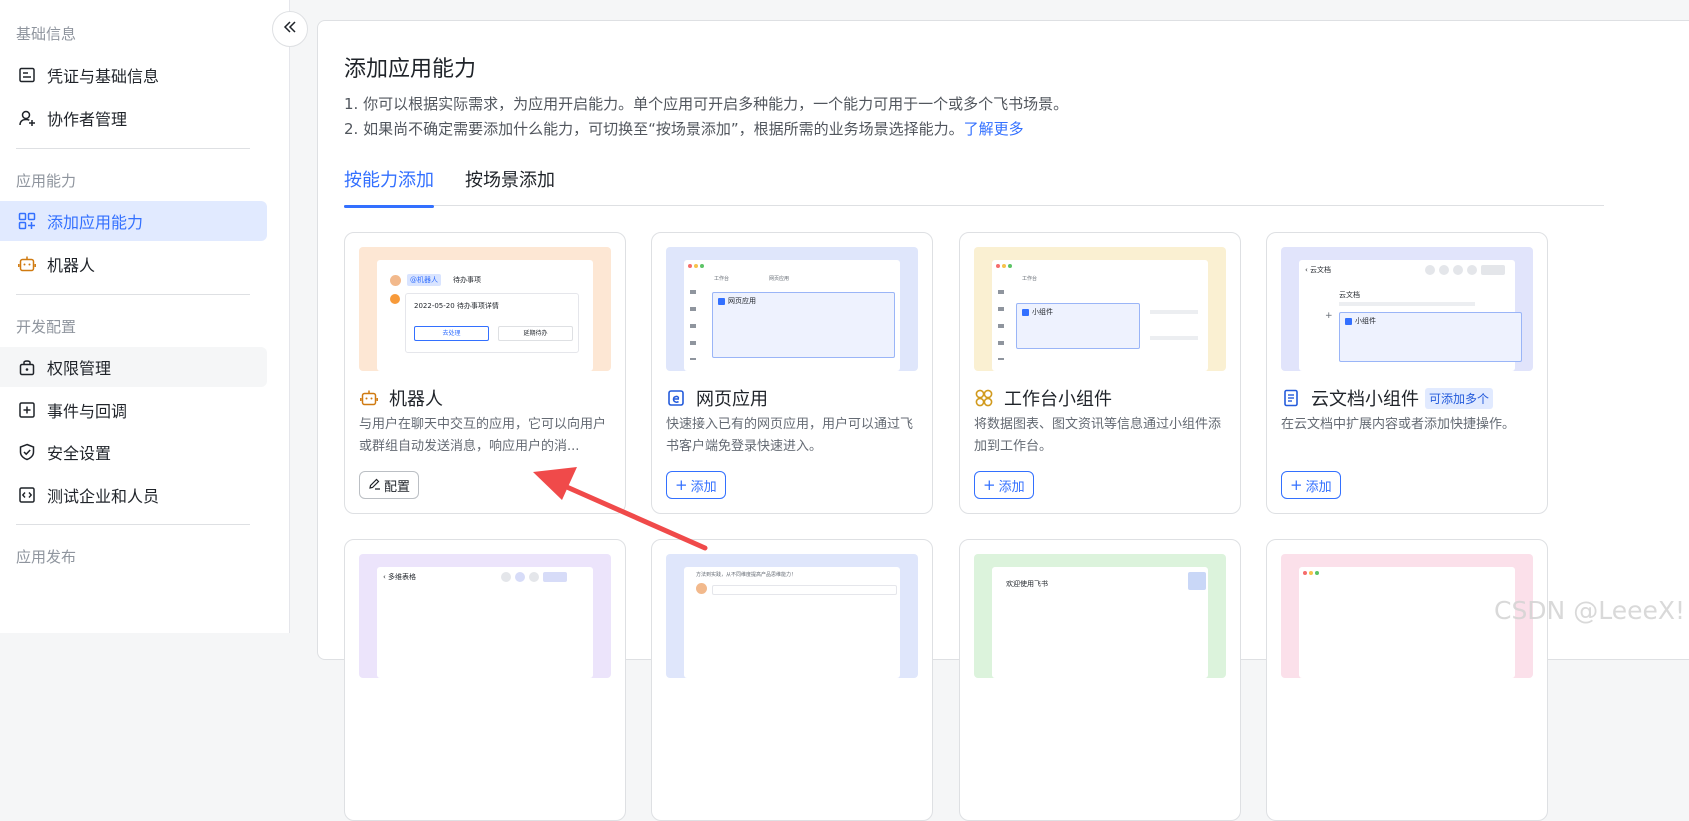 The height and width of the screenshot is (821, 1689). Describe the element at coordinates (1025, 312) in the screenshot. I see `widget-mock-square` at that location.